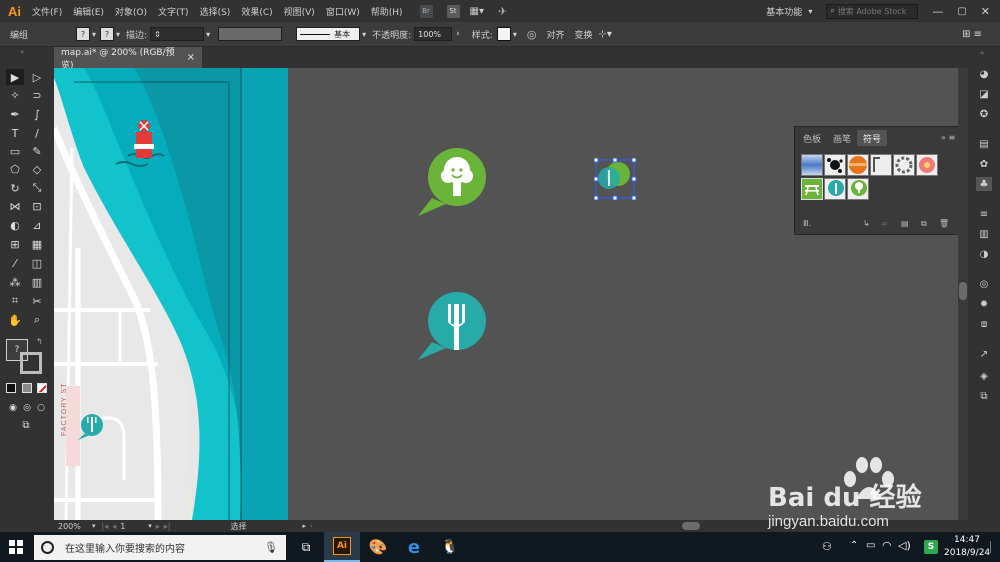 The width and height of the screenshot is (1000, 562). Describe the element at coordinates (866, 223) in the screenshot. I see `place-symbol-instance-icon: ↳` at that location.